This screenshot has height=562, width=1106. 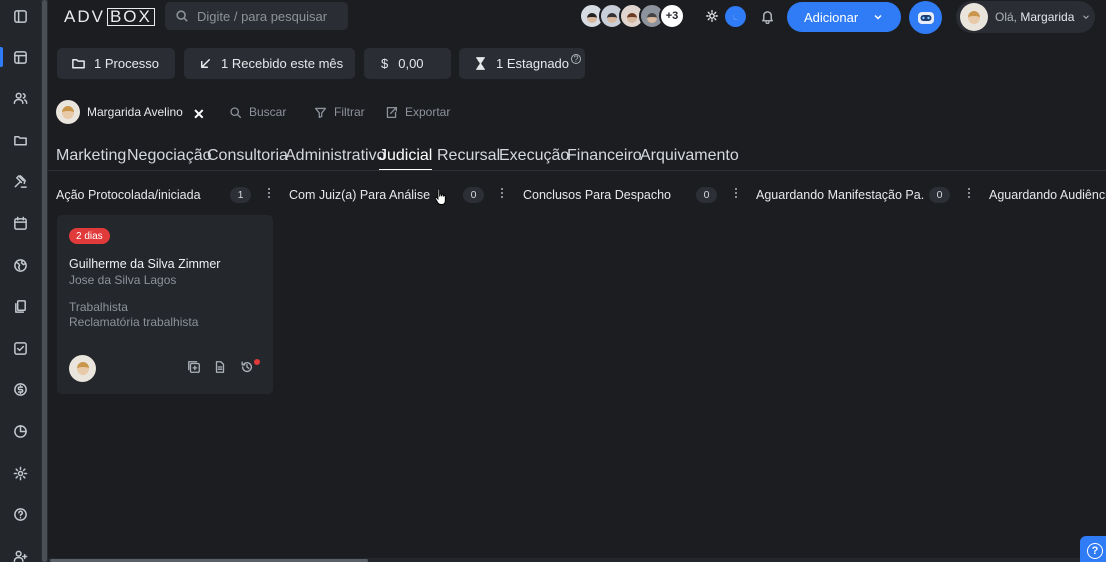 What do you see at coordinates (268, 112) in the screenshot?
I see `search-label: Buscar` at bounding box center [268, 112].